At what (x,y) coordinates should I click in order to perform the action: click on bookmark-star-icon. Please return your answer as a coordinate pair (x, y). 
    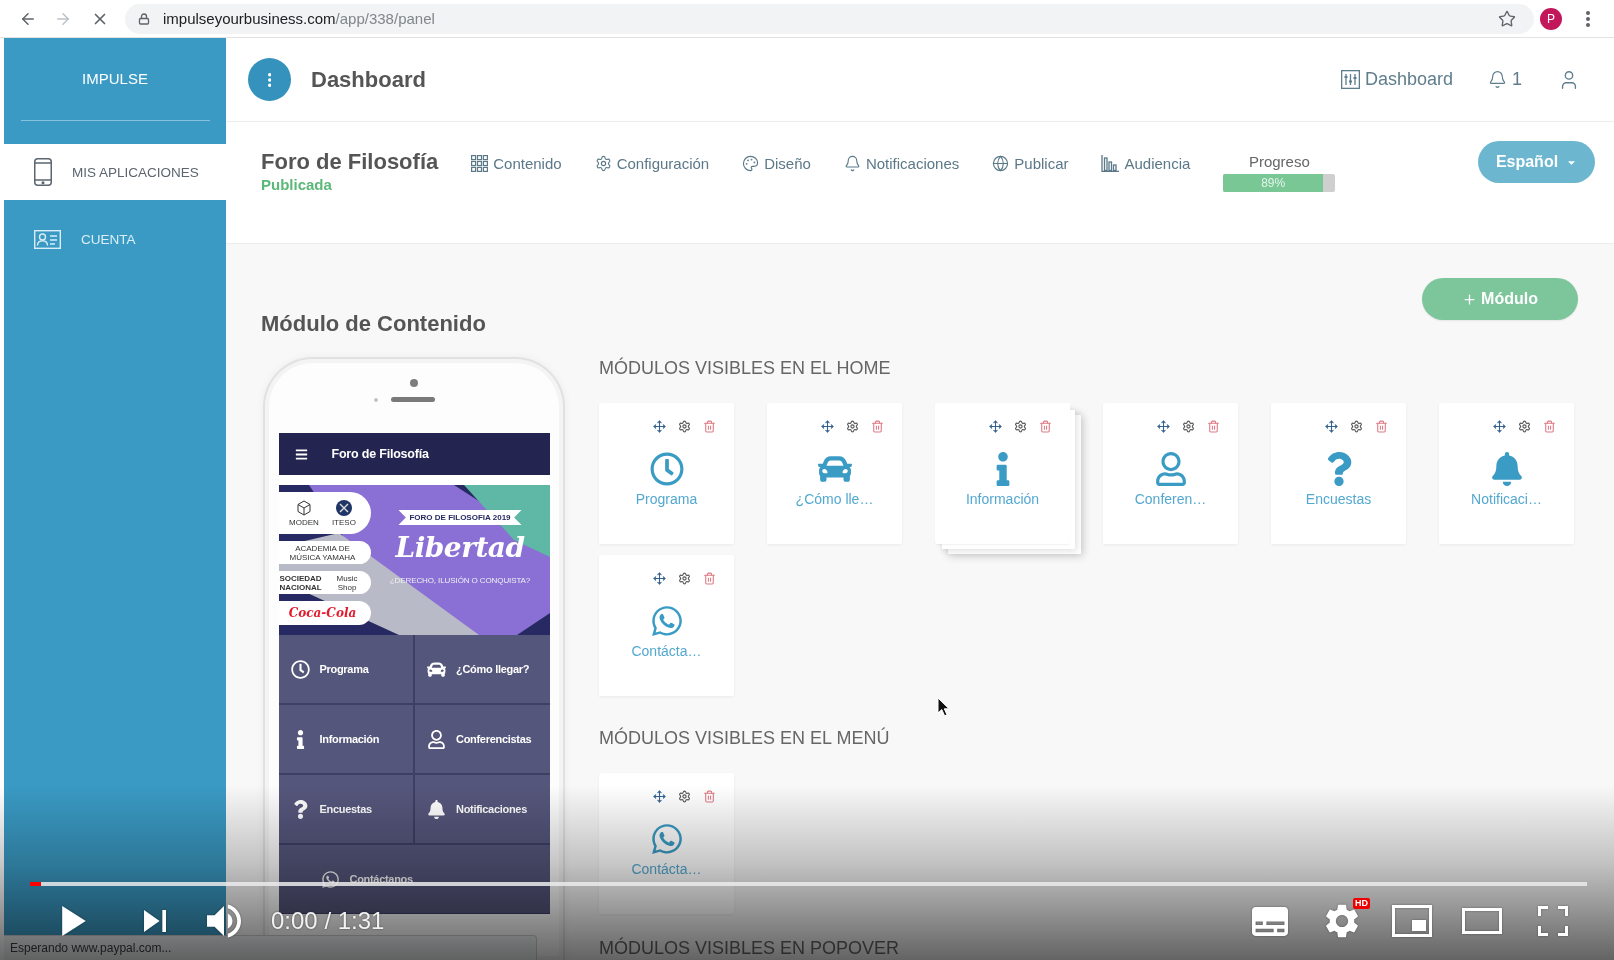
    Looking at the image, I should click on (1507, 18).